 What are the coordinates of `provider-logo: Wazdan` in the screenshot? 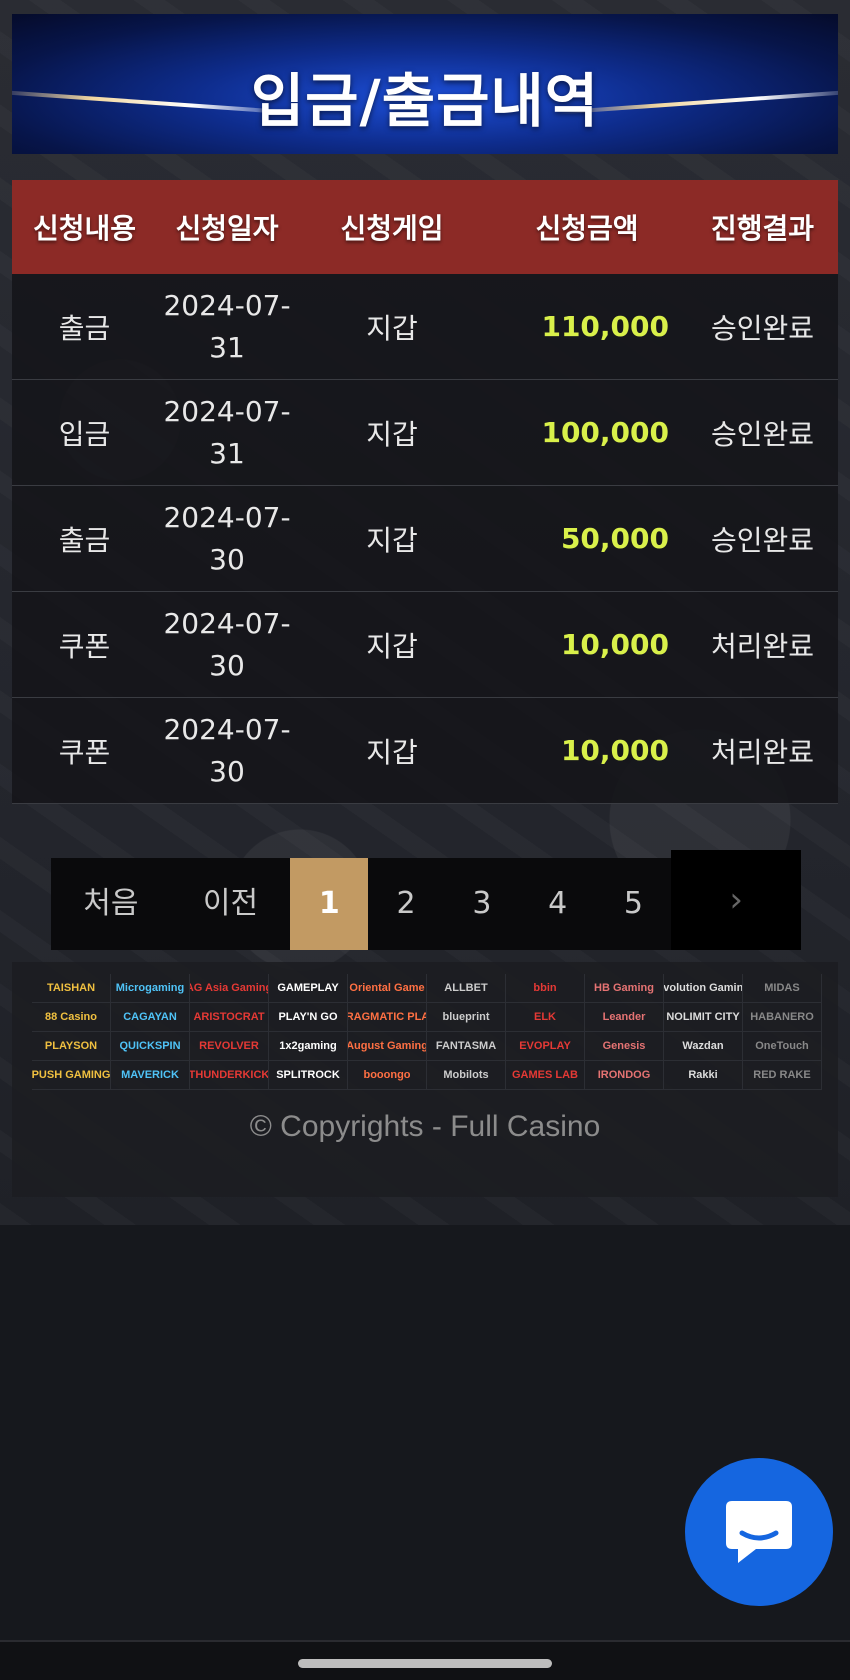 It's located at (703, 1046).